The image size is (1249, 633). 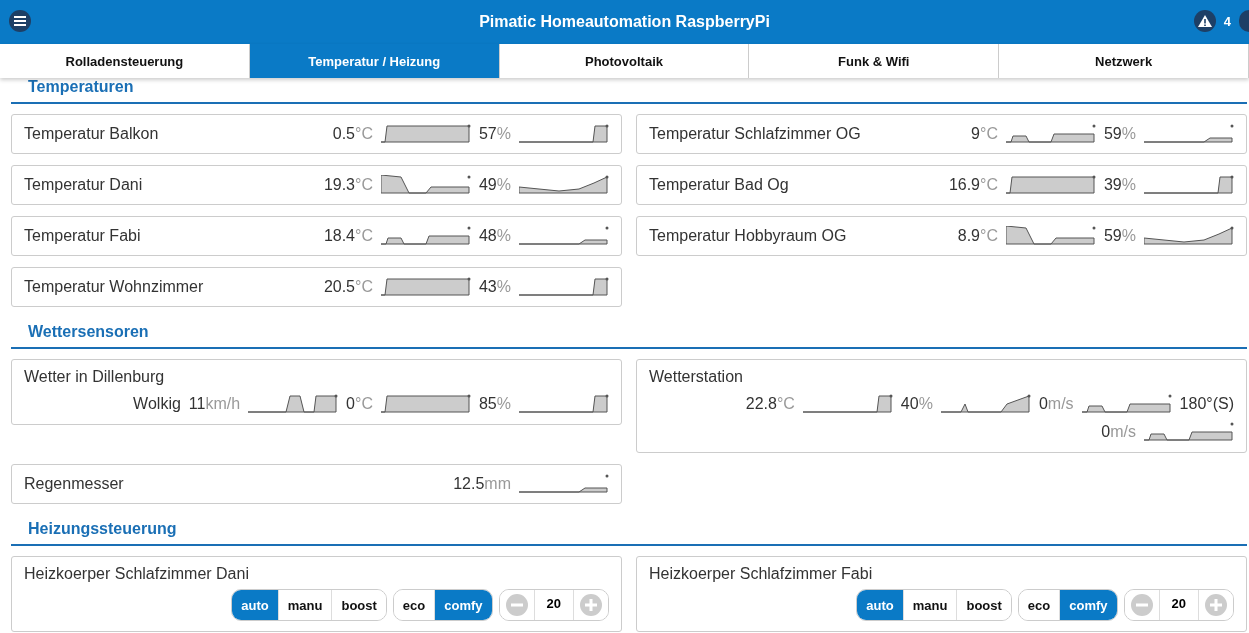 I want to click on device-name: Heizkoerper Schlafzimmer Fabi, so click(x=761, y=574).